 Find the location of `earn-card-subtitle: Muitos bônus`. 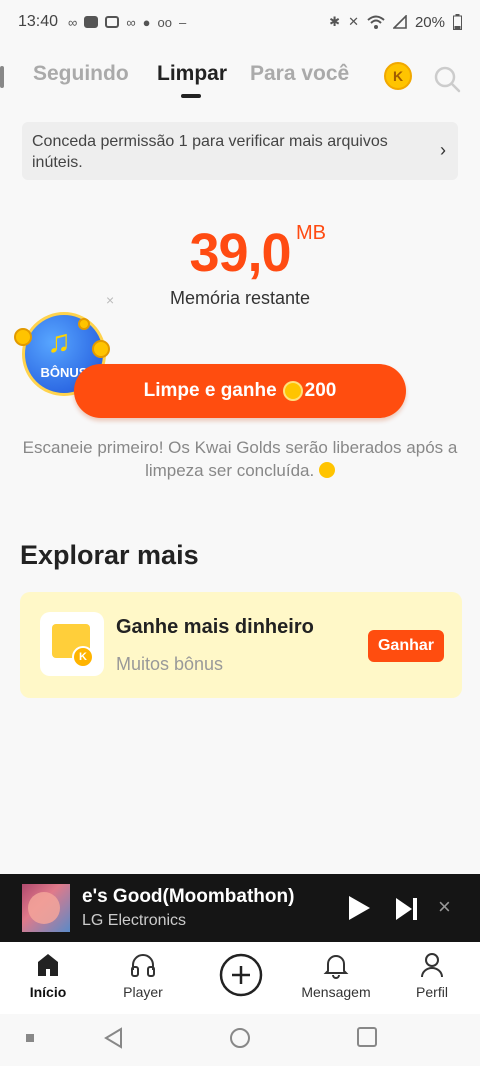

earn-card-subtitle: Muitos bônus is located at coordinates (170, 664).